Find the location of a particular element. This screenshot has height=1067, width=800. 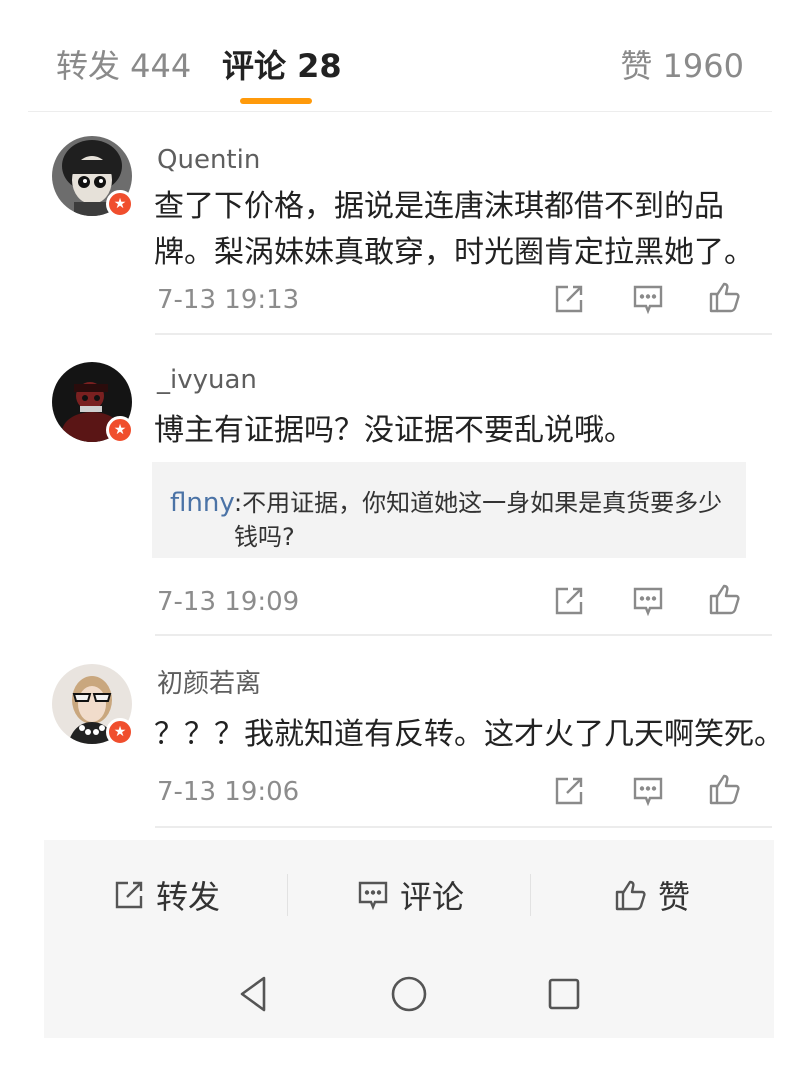

reply-username: flnny is located at coordinates (202, 503).